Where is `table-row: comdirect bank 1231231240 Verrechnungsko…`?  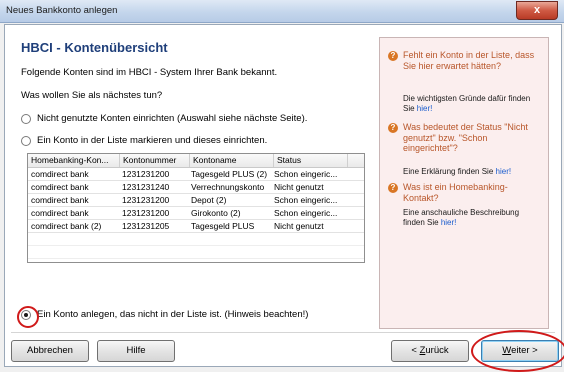 table-row: comdirect bank 1231231240 Verrechnungsko… is located at coordinates (196, 187).